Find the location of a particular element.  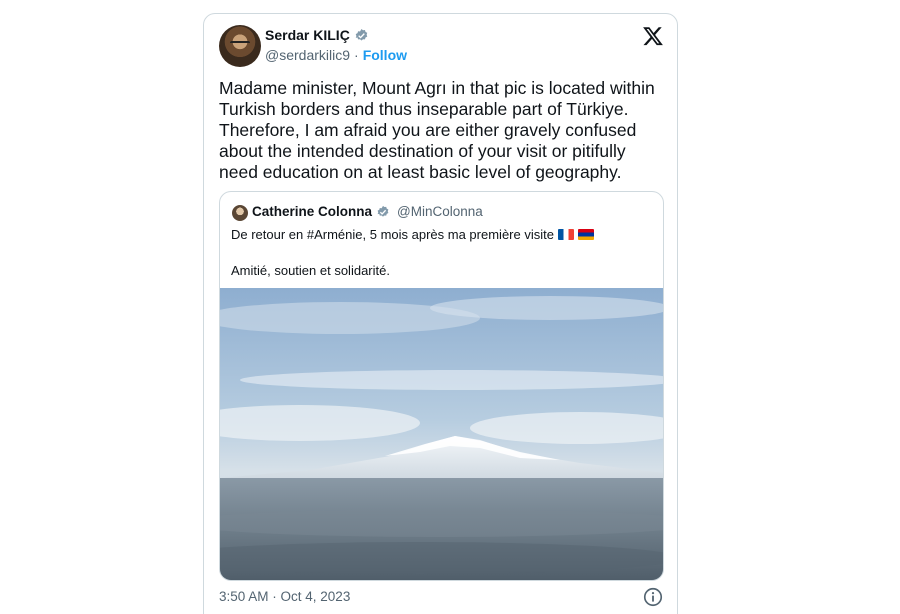

quoted-author-row: Catherine Colonna @MinColonna is located at coordinates (367, 211).